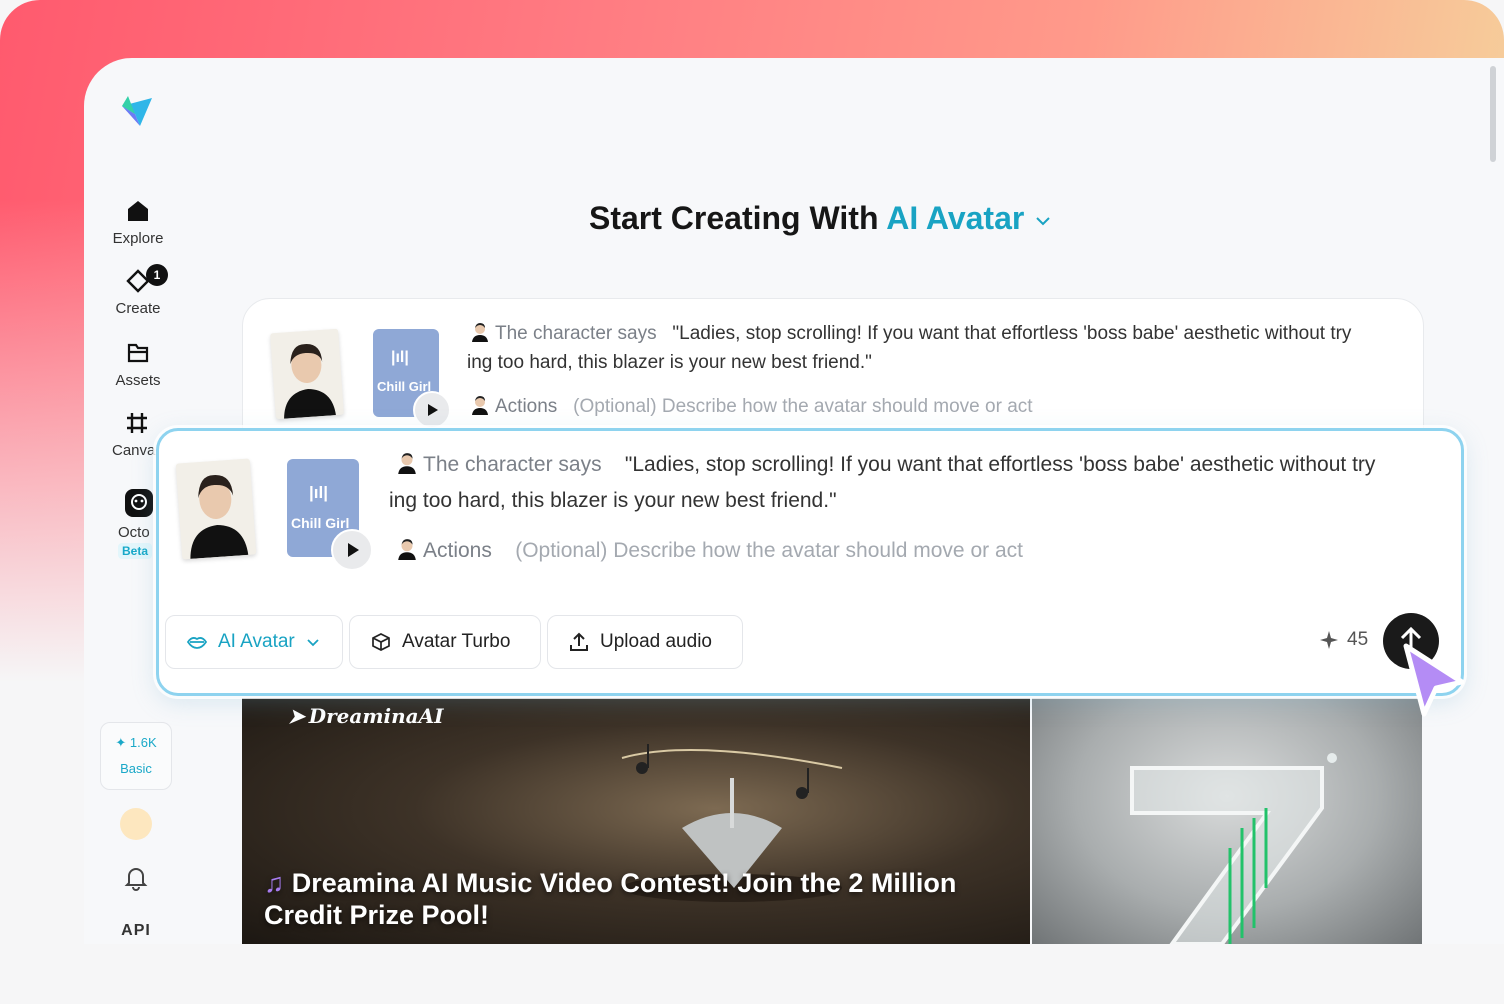 Image resolution: width=1504 pixels, height=1004 pixels. I want to click on background-bottom, so click(752, 974).